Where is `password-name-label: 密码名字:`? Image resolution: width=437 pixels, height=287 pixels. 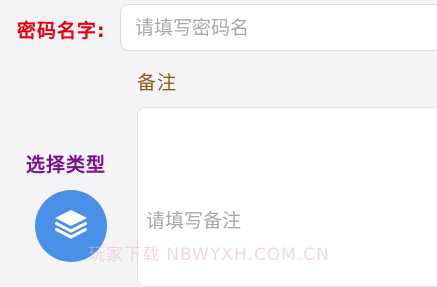 password-name-label: 密码名字: is located at coordinates (61, 31).